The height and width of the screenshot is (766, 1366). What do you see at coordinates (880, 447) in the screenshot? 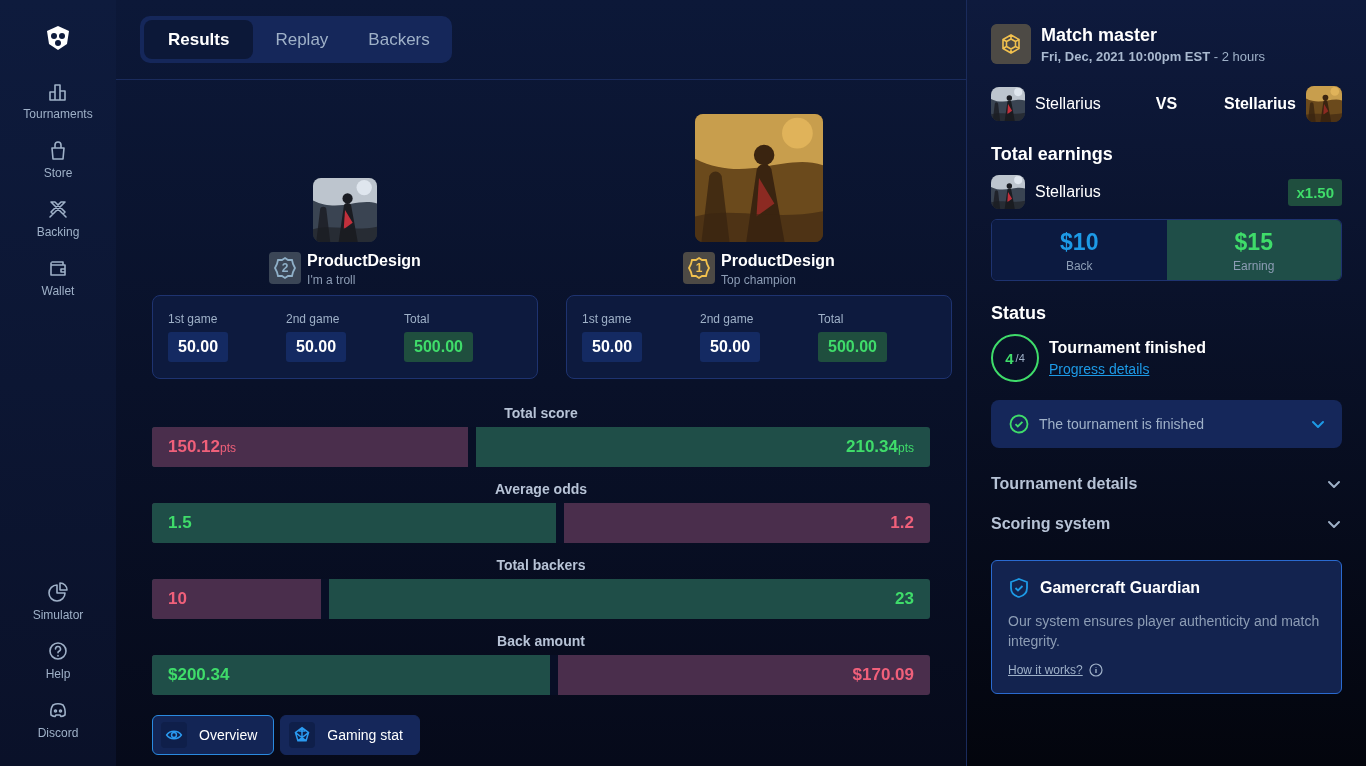
I see `stat-value: 210.34pts` at bounding box center [880, 447].